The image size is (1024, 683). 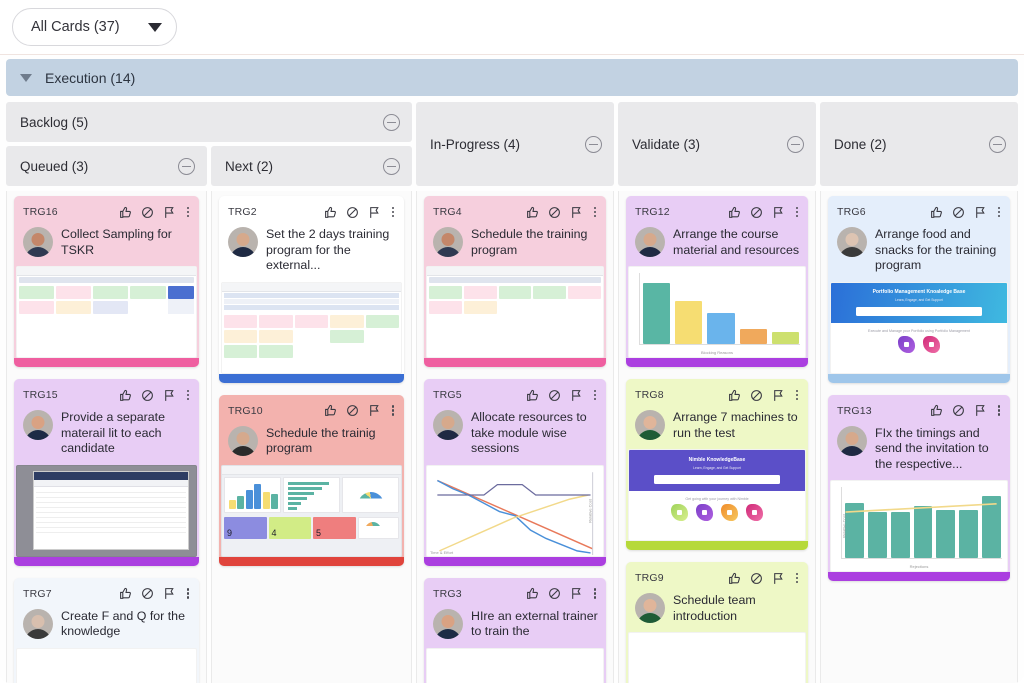 I want to click on swimlane-header-execution: Execution (14), so click(x=512, y=77).